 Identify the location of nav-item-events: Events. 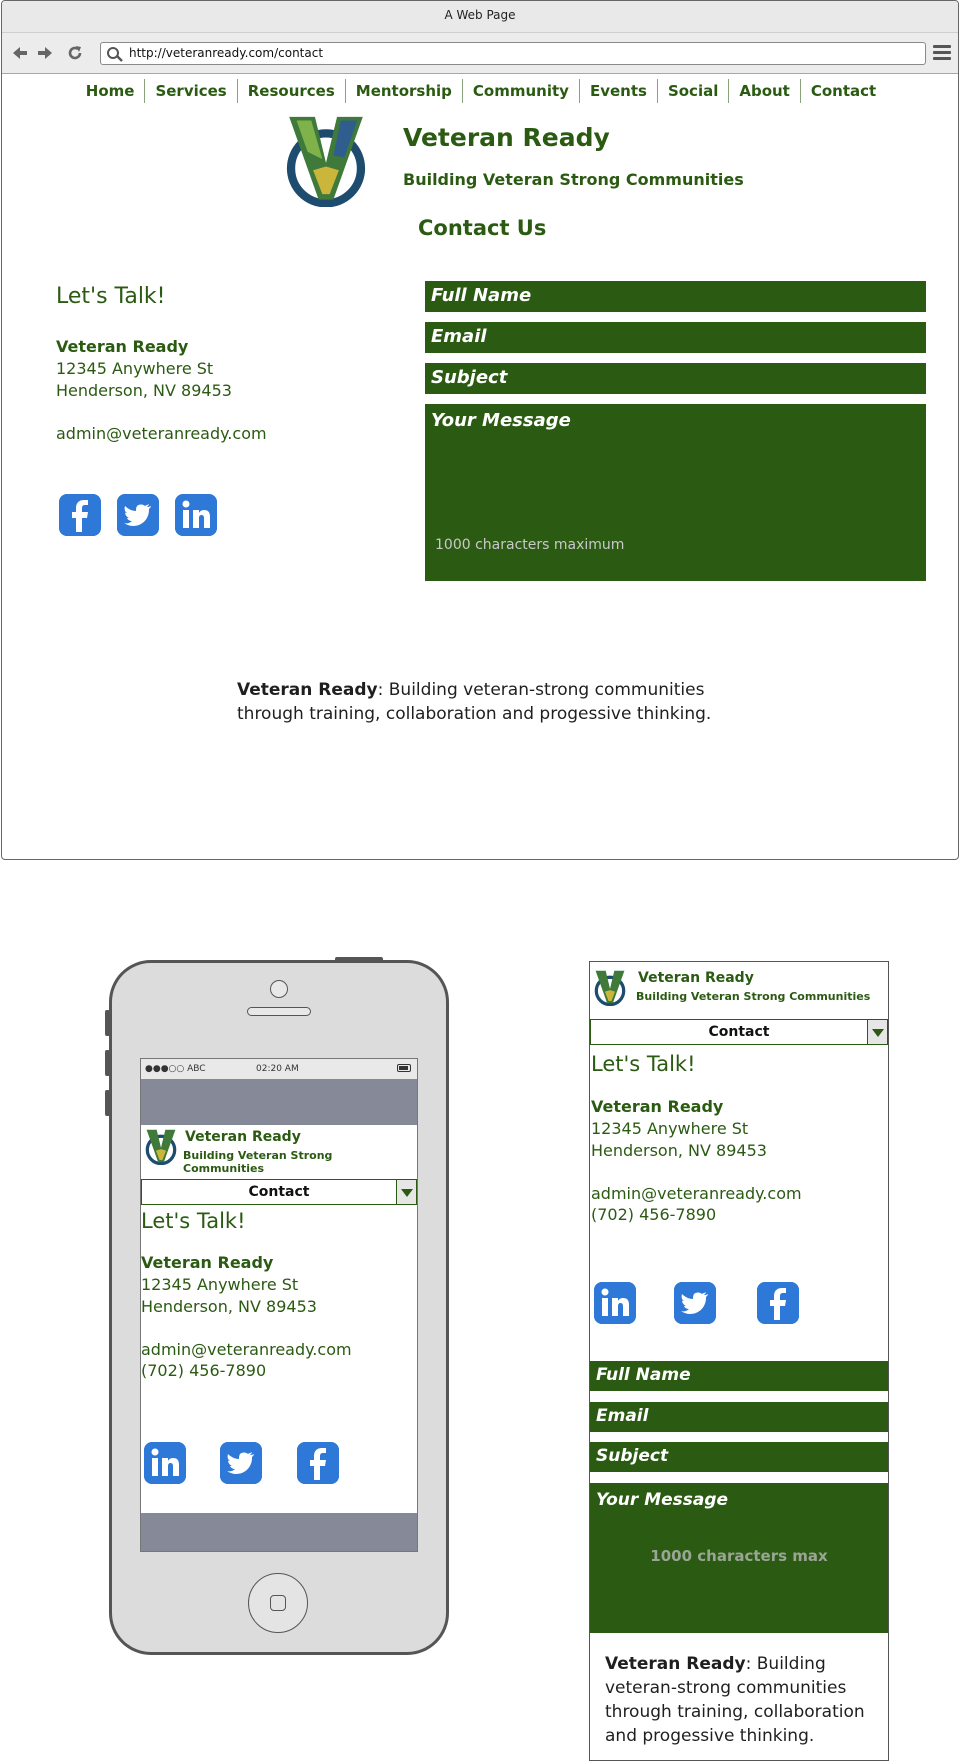
(617, 91).